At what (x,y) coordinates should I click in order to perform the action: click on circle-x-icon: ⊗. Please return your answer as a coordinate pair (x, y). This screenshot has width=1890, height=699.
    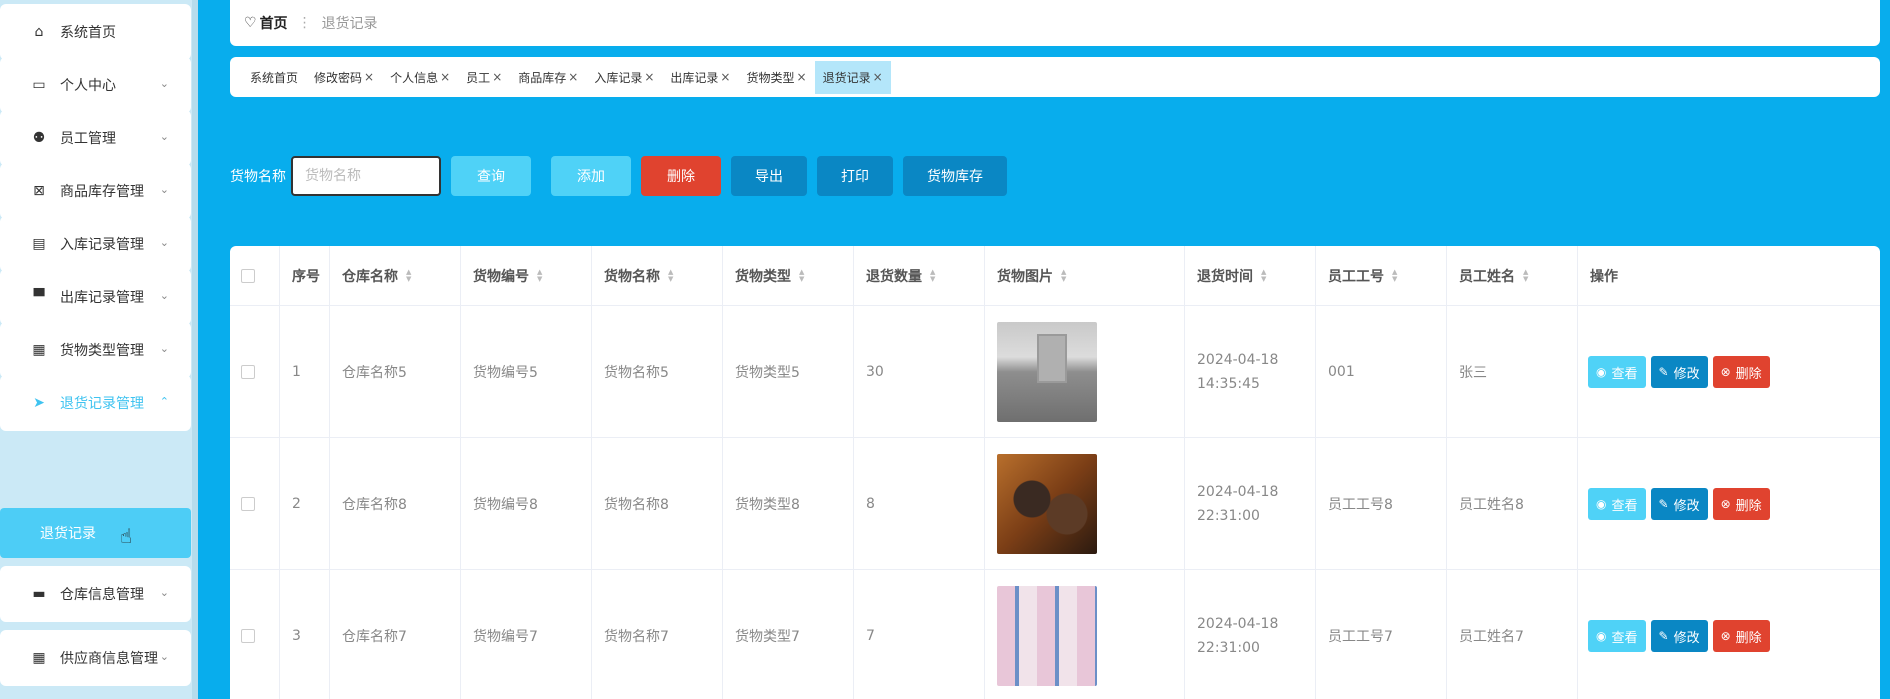
    Looking at the image, I should click on (1725, 636).